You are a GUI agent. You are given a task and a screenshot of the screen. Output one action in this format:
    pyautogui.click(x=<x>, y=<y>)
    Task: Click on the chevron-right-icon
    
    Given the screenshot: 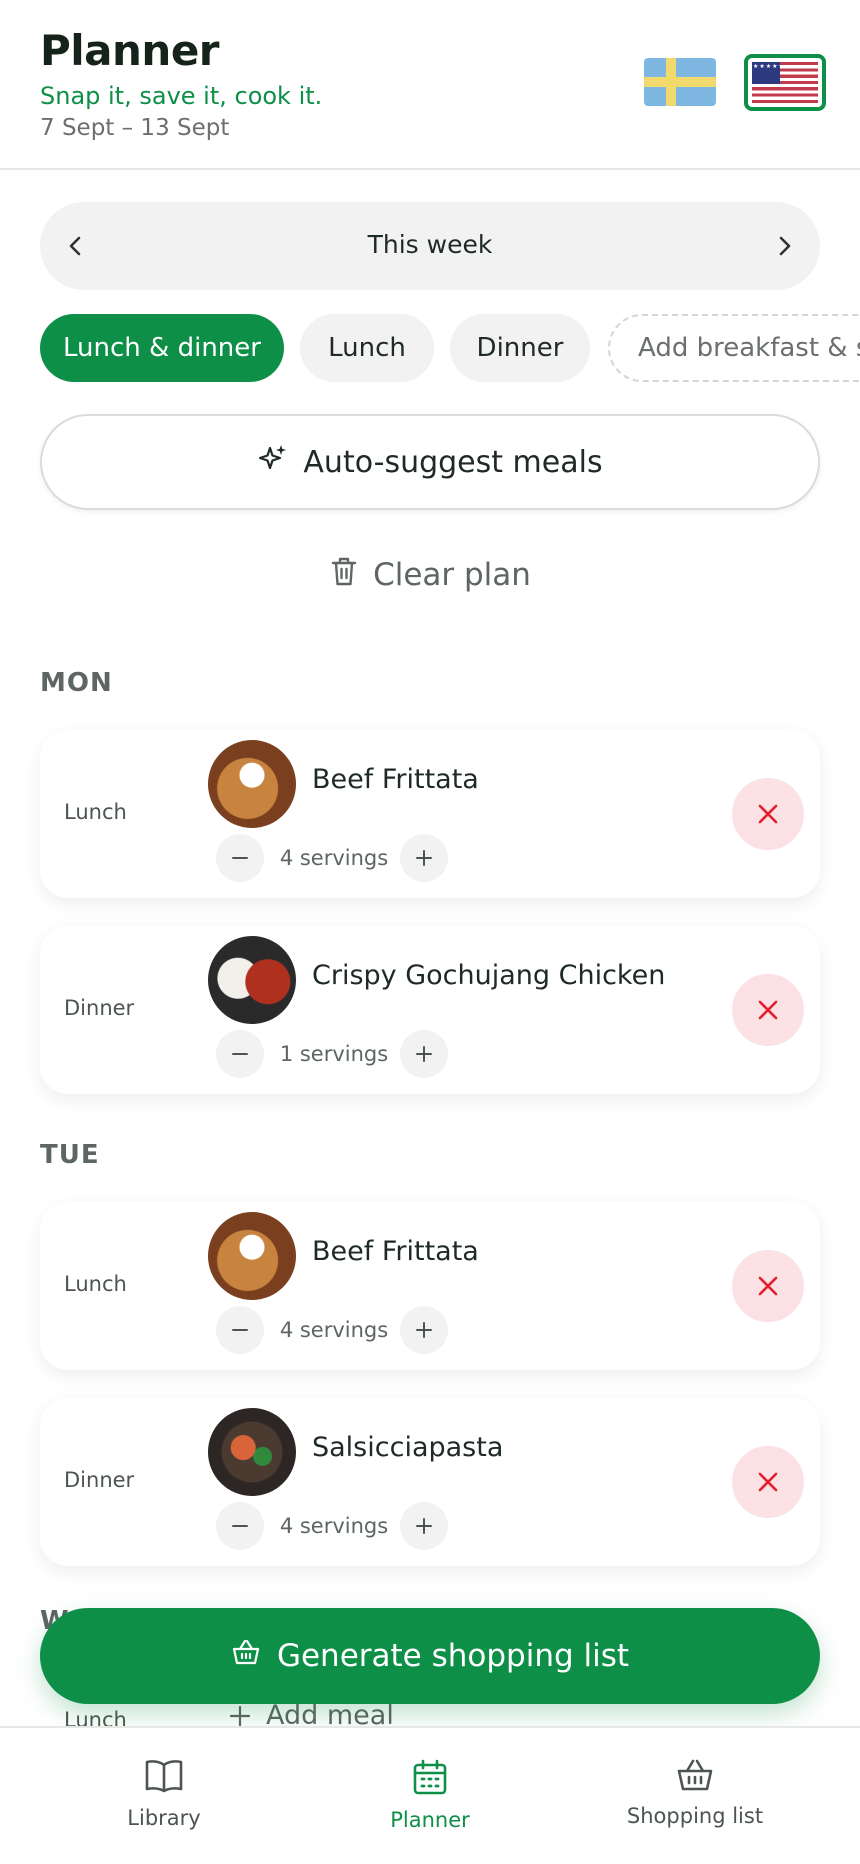 What is the action you would take?
    pyautogui.click(x=784, y=246)
    